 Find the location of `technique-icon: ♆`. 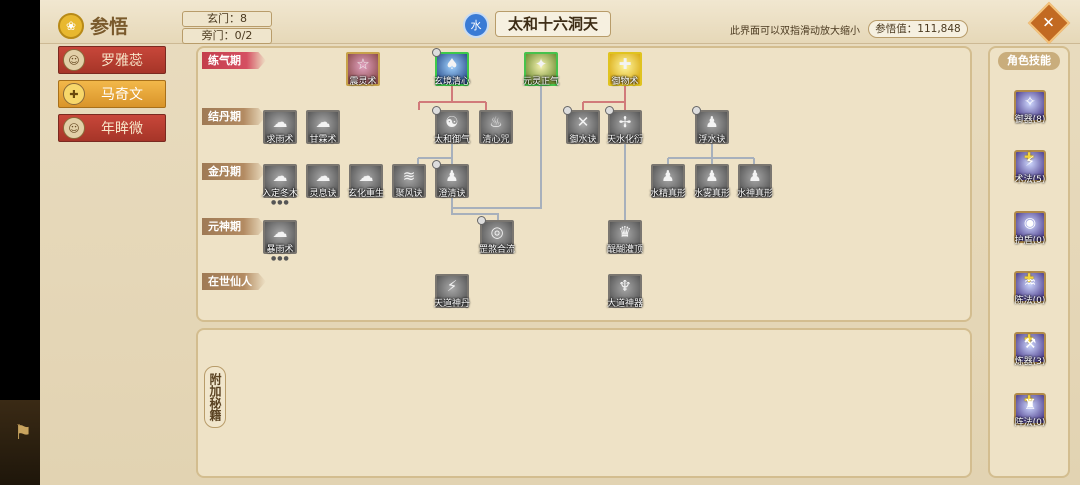

technique-icon: ♆ is located at coordinates (625, 286).